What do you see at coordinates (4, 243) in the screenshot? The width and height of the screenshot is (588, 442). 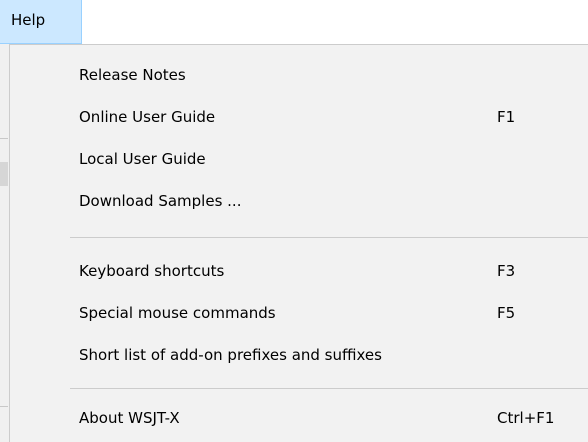 I see `window-background` at bounding box center [4, 243].